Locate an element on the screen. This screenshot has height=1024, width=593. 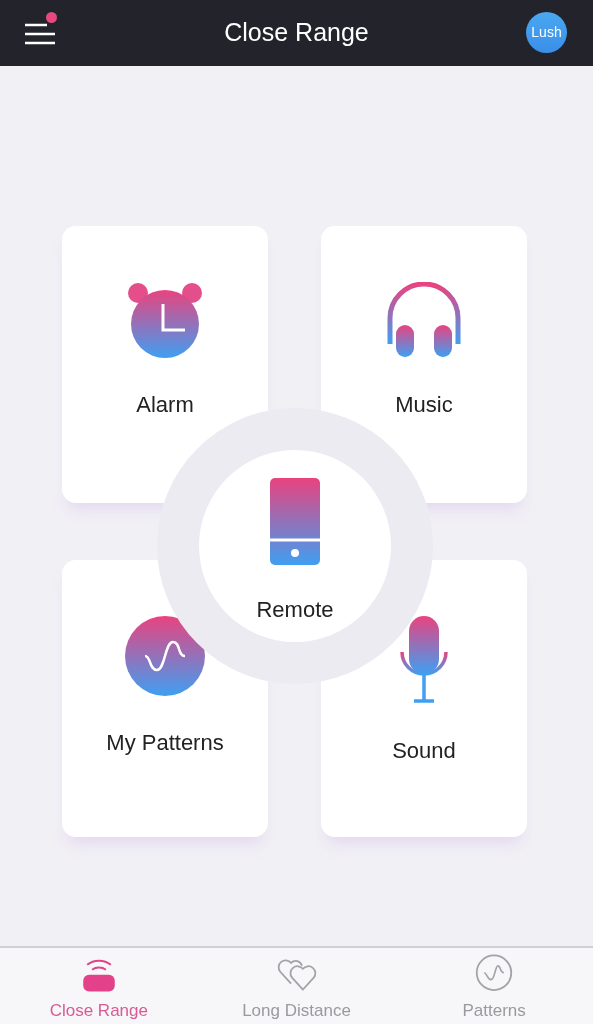
headphones-icon is located at coordinates (424, 320).